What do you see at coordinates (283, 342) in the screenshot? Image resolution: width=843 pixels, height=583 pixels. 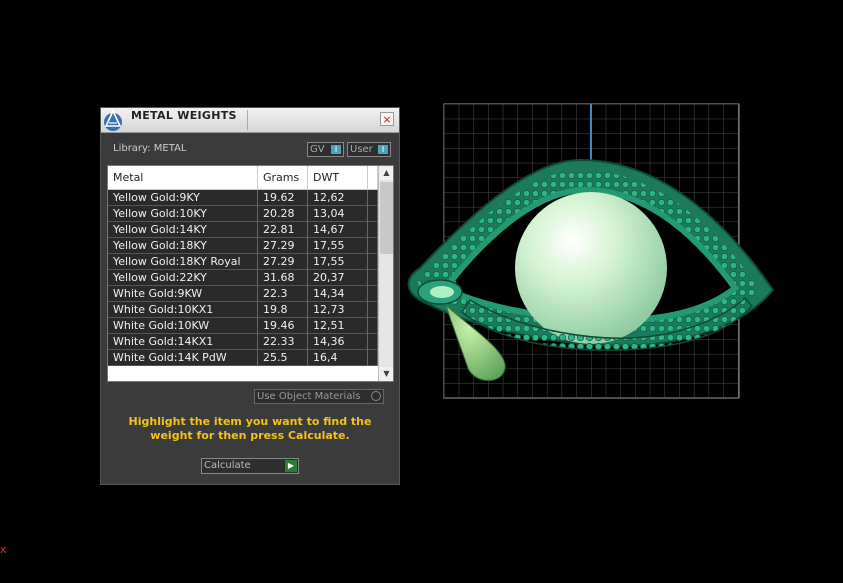 I see `cell-grams: 22.33` at bounding box center [283, 342].